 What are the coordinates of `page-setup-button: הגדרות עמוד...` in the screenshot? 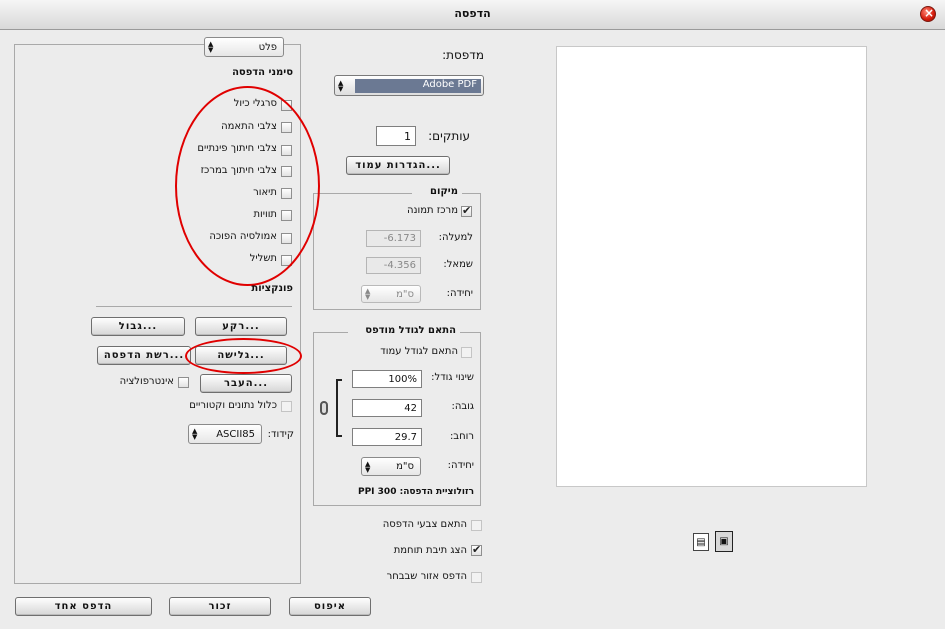 It's located at (398, 165).